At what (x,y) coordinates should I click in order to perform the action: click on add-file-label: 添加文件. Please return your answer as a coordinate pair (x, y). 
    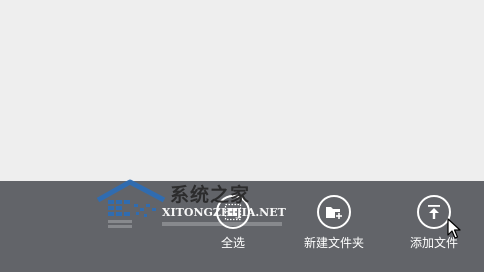
    Looking at the image, I should click on (433, 243).